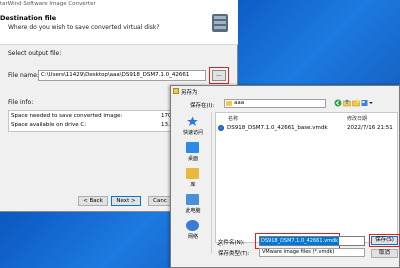 Image resolution: width=400 pixels, height=268 pixels. Describe the element at coordinates (192, 159) in the screenshot. I see `place-label: 桌面` at that location.